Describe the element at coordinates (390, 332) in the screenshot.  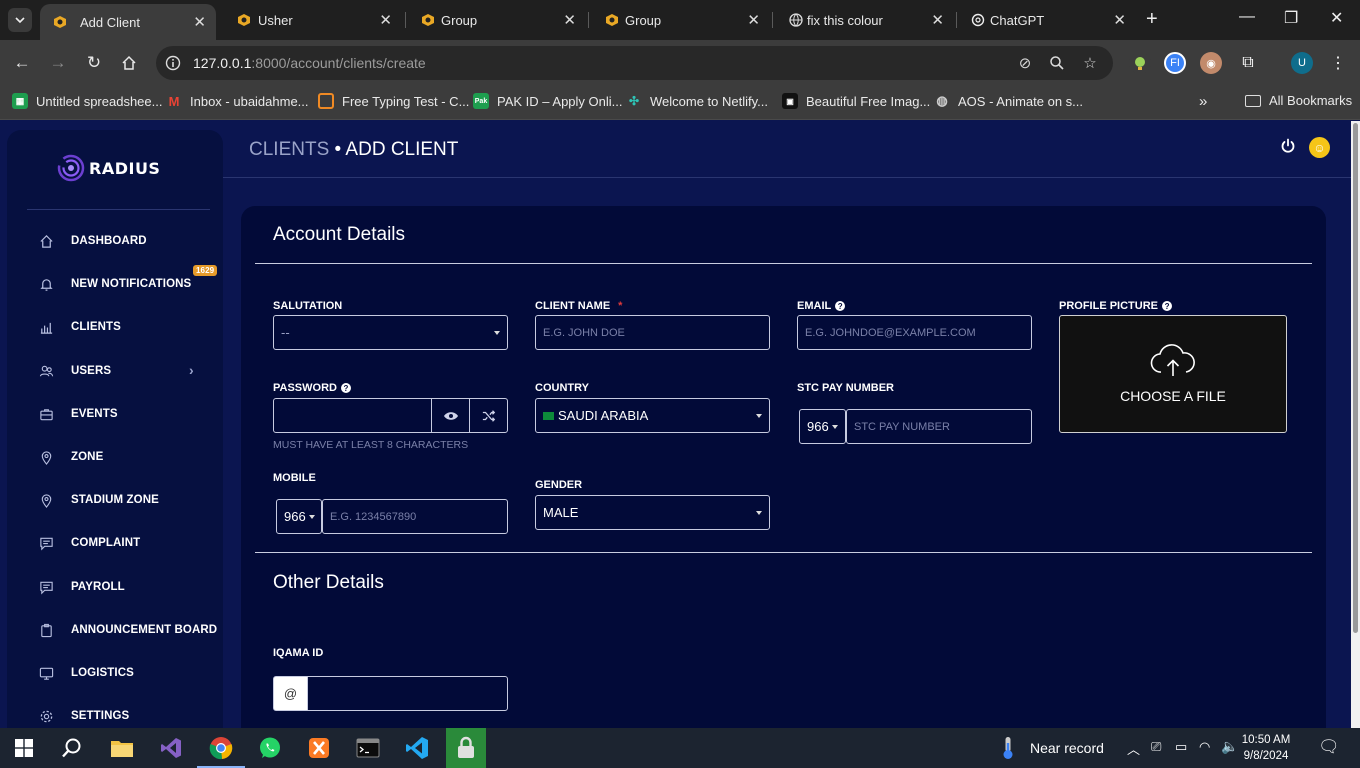
I see `salutation-select: --` at that location.